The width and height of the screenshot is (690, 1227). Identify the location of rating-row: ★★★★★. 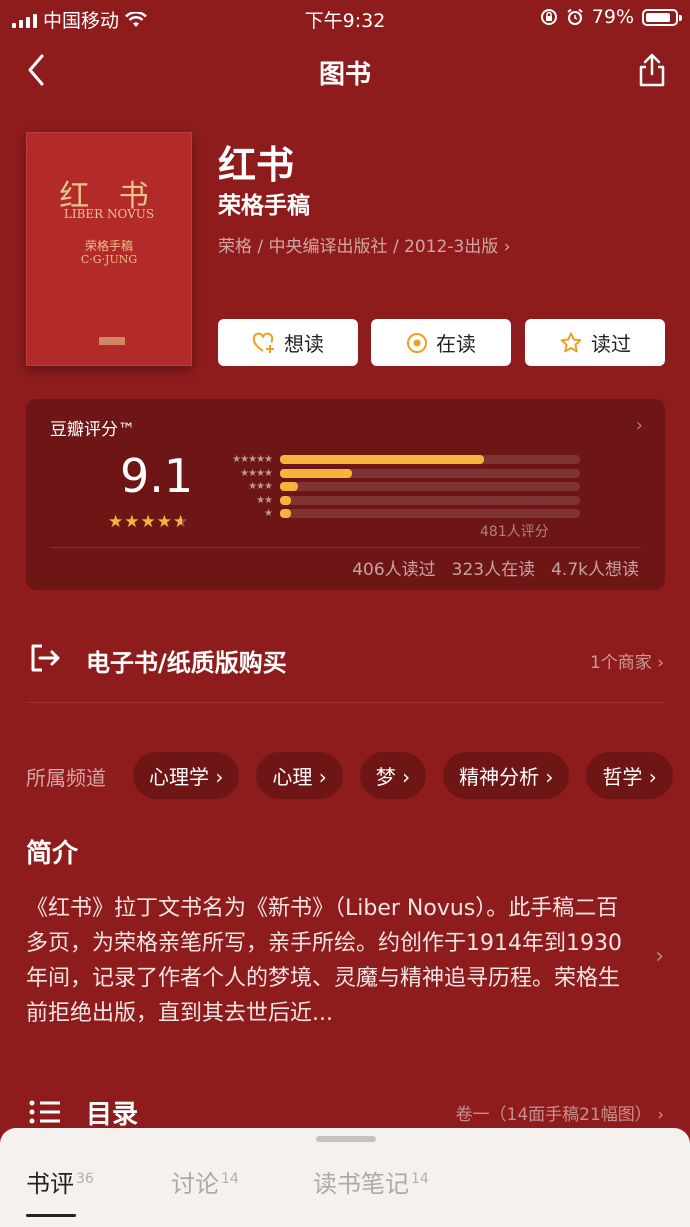
(396, 460).